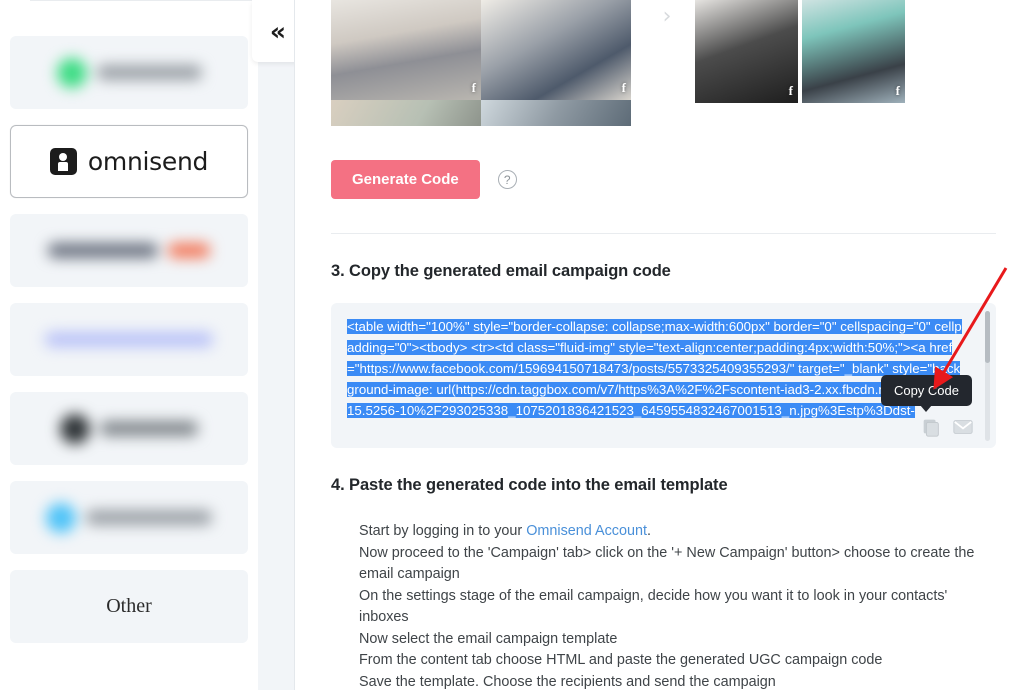 The height and width of the screenshot is (690, 1024). I want to click on code-scrollbar-thumb, so click(987, 337).